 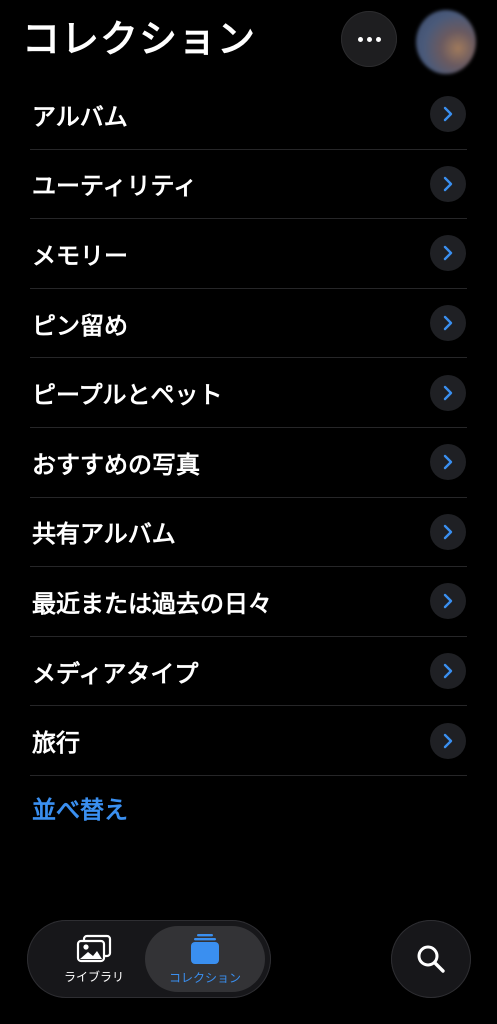 I want to click on page-title: コレクション, so click(x=139, y=39).